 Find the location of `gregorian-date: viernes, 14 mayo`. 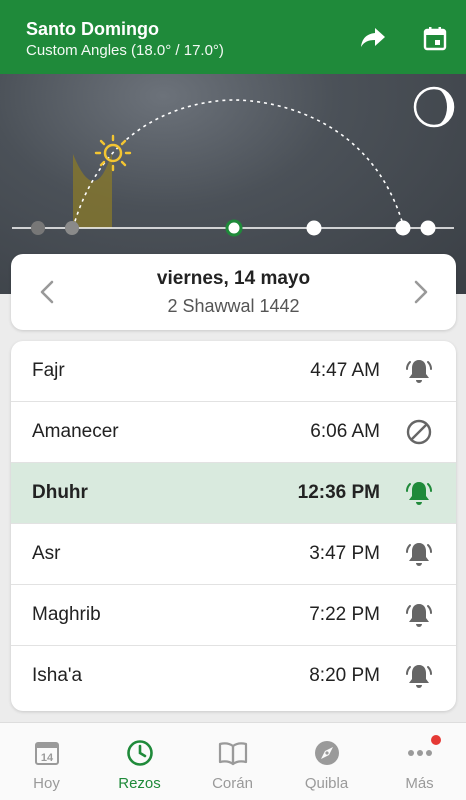

gregorian-date: viernes, 14 mayo is located at coordinates (233, 279).